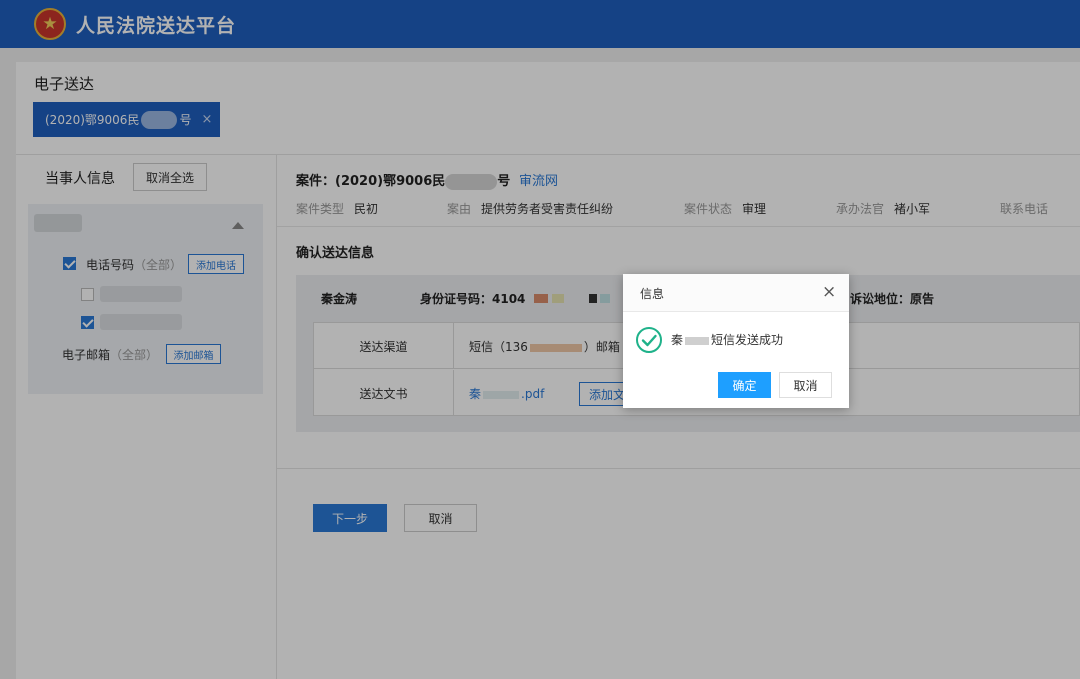 The image size is (1080, 679). Describe the element at coordinates (829, 292) in the screenshot. I see `close-icon: ×` at that location.